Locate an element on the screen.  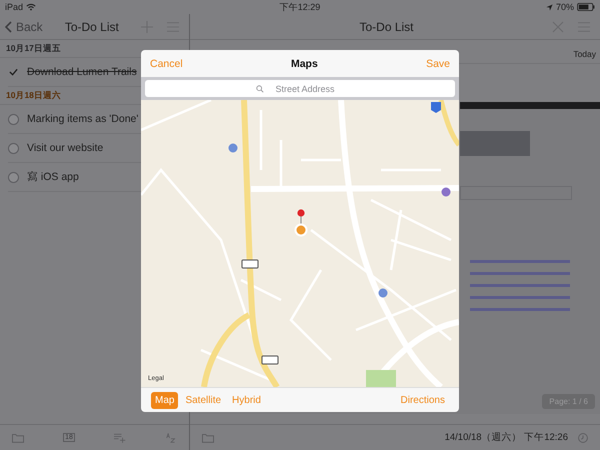
map-pin-icon is located at coordinates (301, 217).